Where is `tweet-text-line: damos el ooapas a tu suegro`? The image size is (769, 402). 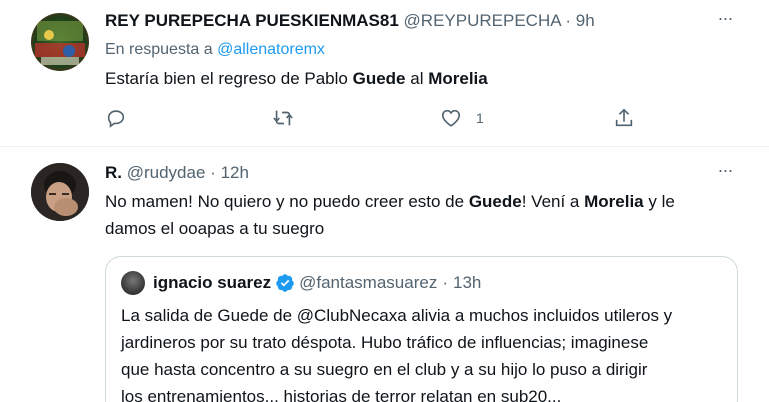 tweet-text-line: damos el ooapas a tu suegro is located at coordinates (215, 228).